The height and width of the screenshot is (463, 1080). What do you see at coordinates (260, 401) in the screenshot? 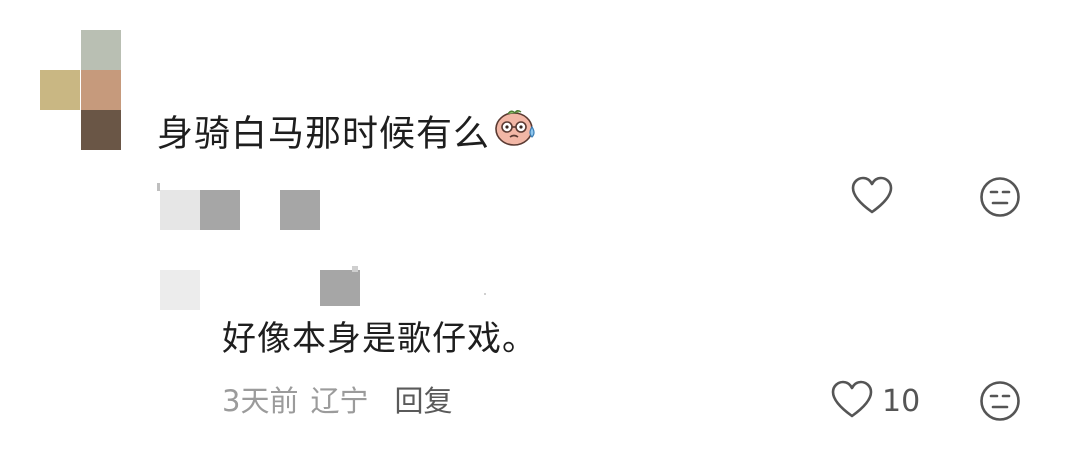
I see `reply-timestamp: 3天前` at bounding box center [260, 401].